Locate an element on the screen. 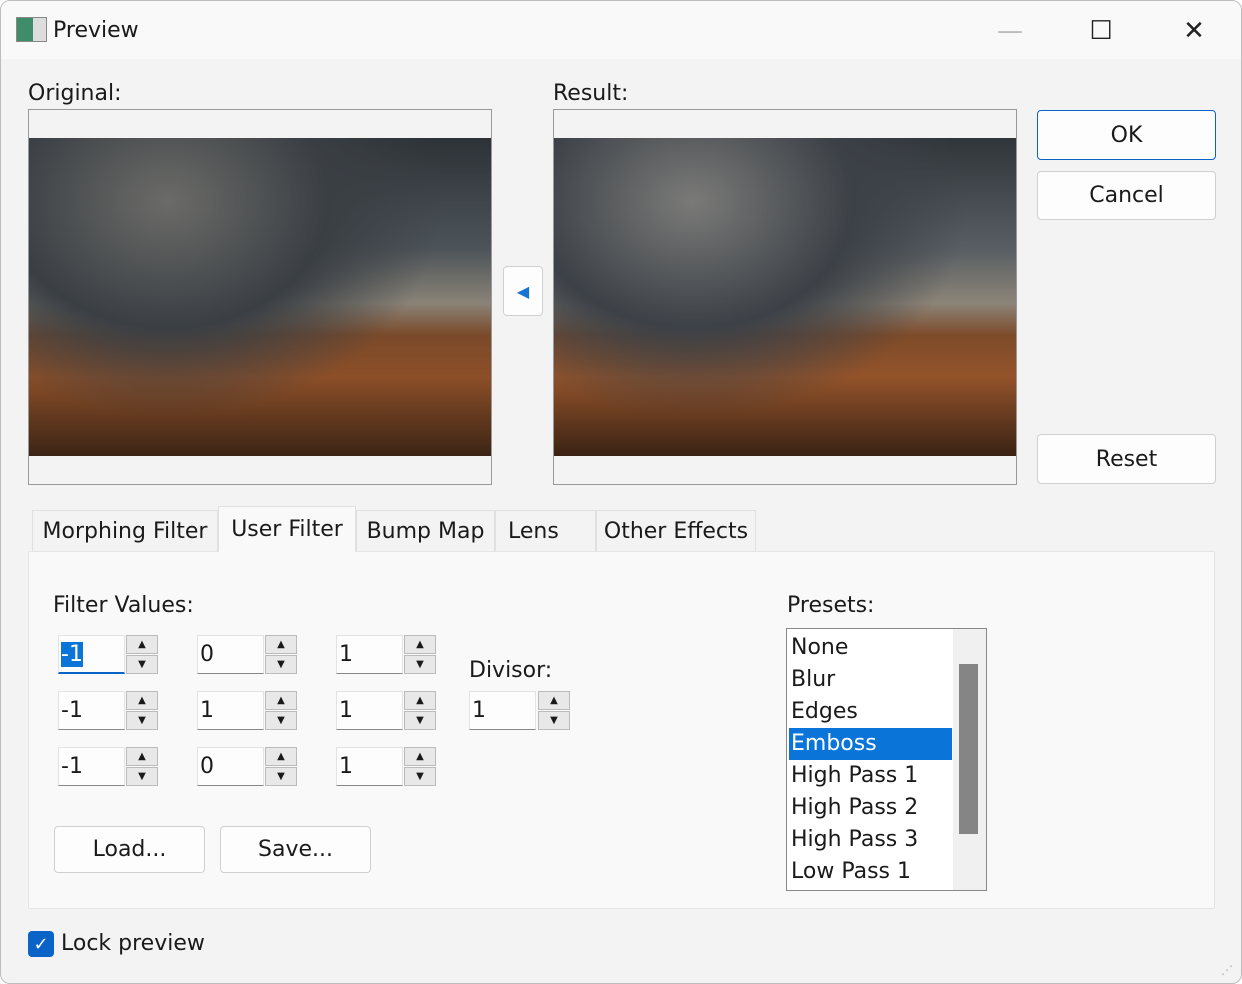 Image resolution: width=1242 pixels, height=984 pixels. ok-button: OK is located at coordinates (1126, 135).